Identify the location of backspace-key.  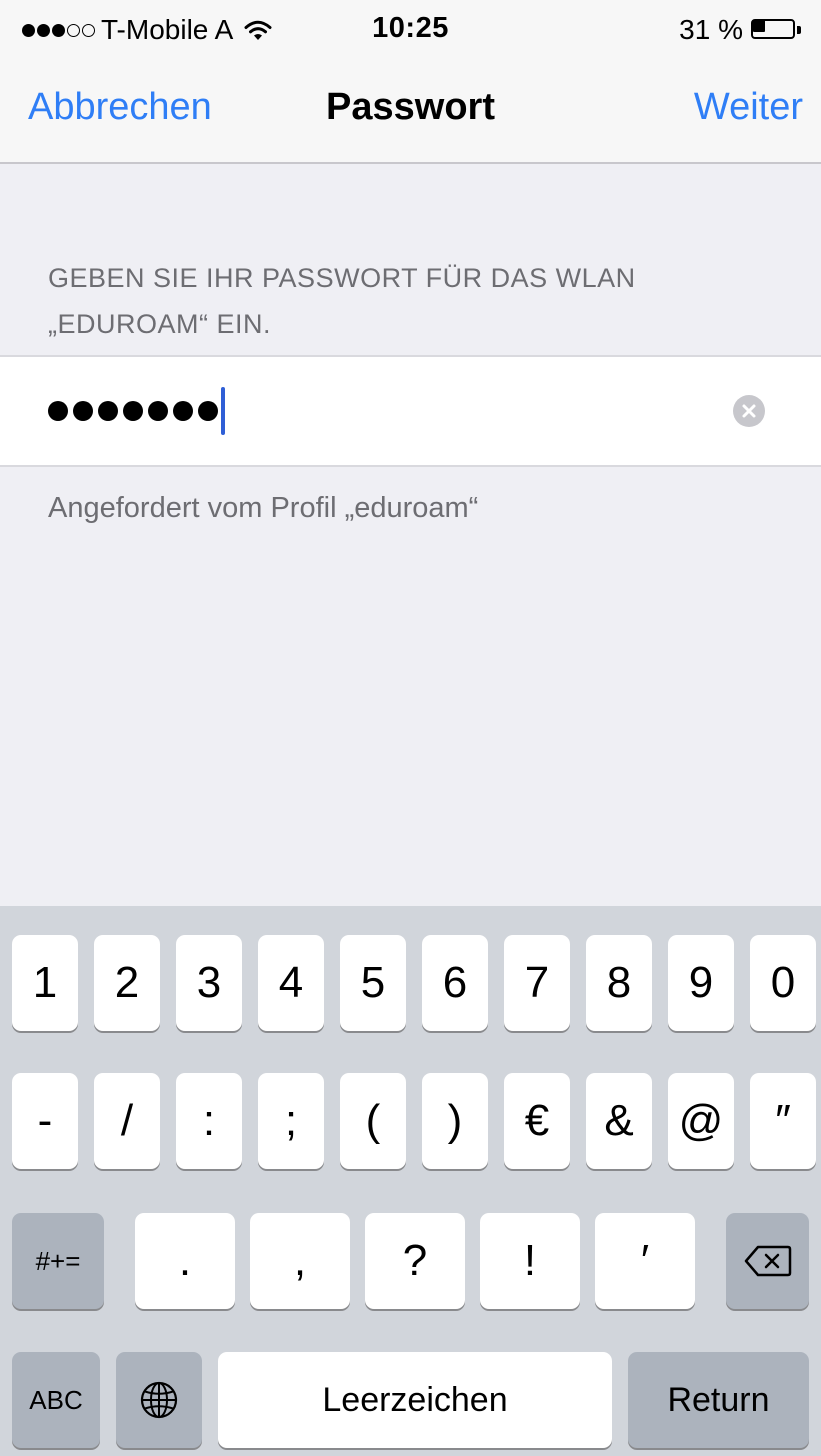
(767, 1261).